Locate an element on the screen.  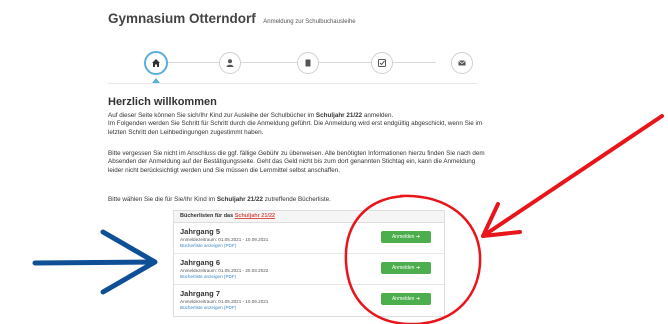
blue-arrow-annotation is located at coordinates (95, 262).